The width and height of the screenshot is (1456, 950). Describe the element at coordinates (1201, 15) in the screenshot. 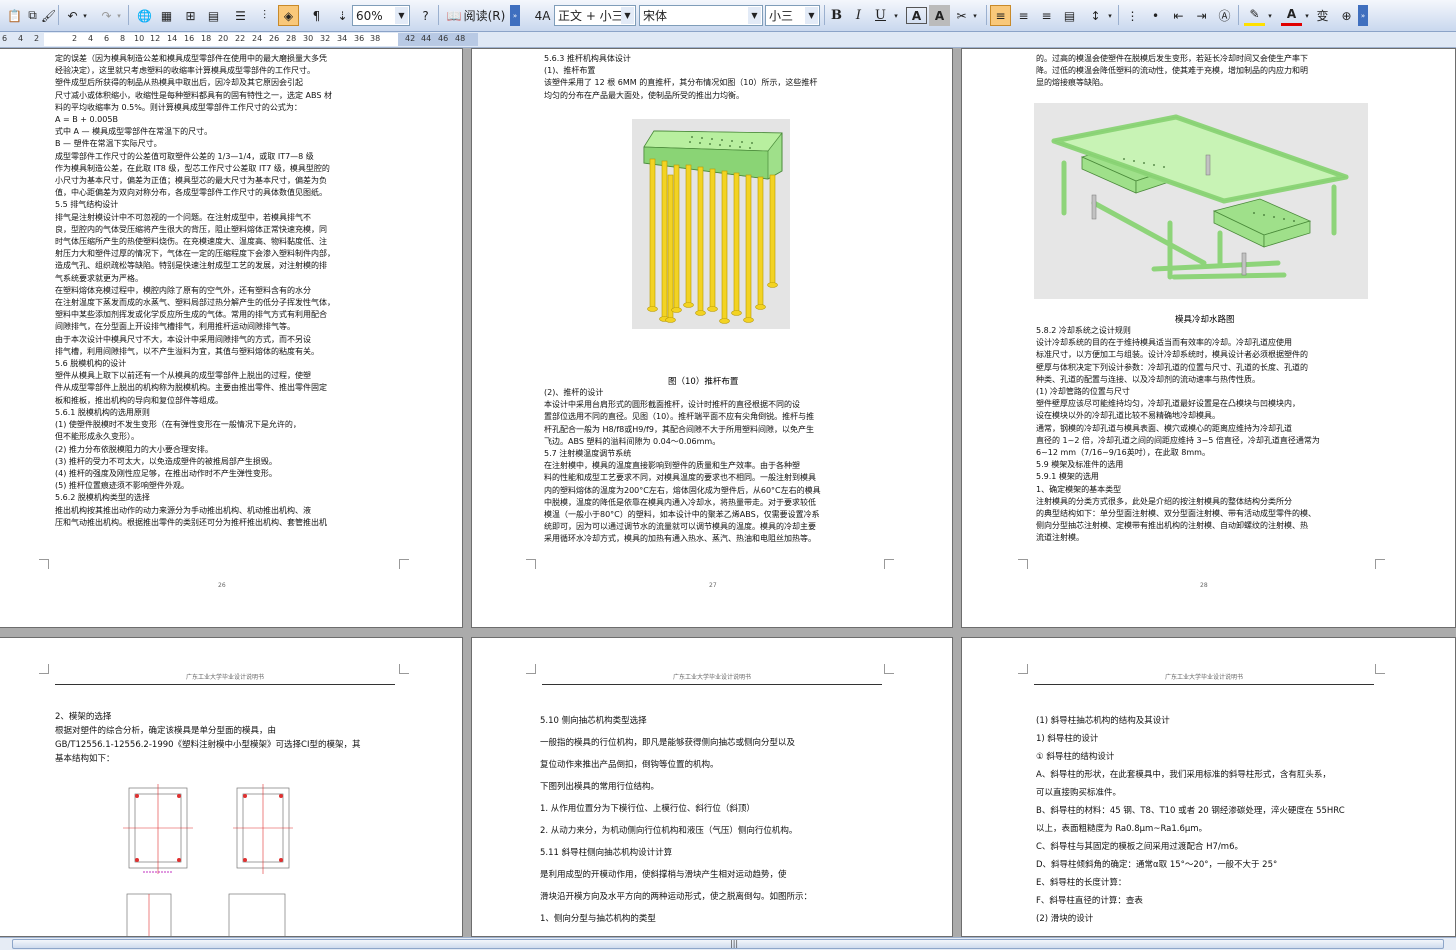

I see `increase-indent-icon: ⇥` at that location.